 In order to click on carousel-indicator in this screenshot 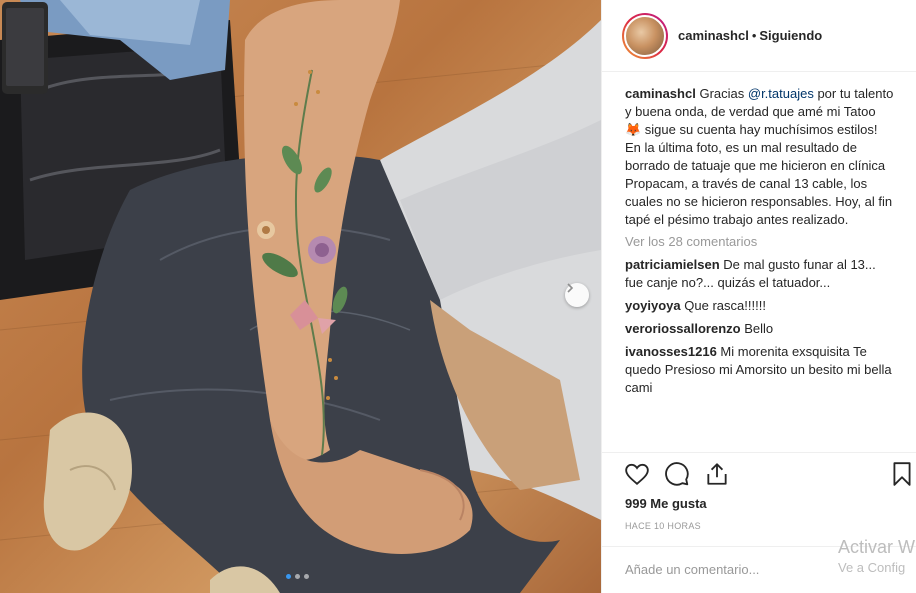, I will do `click(297, 576)`.